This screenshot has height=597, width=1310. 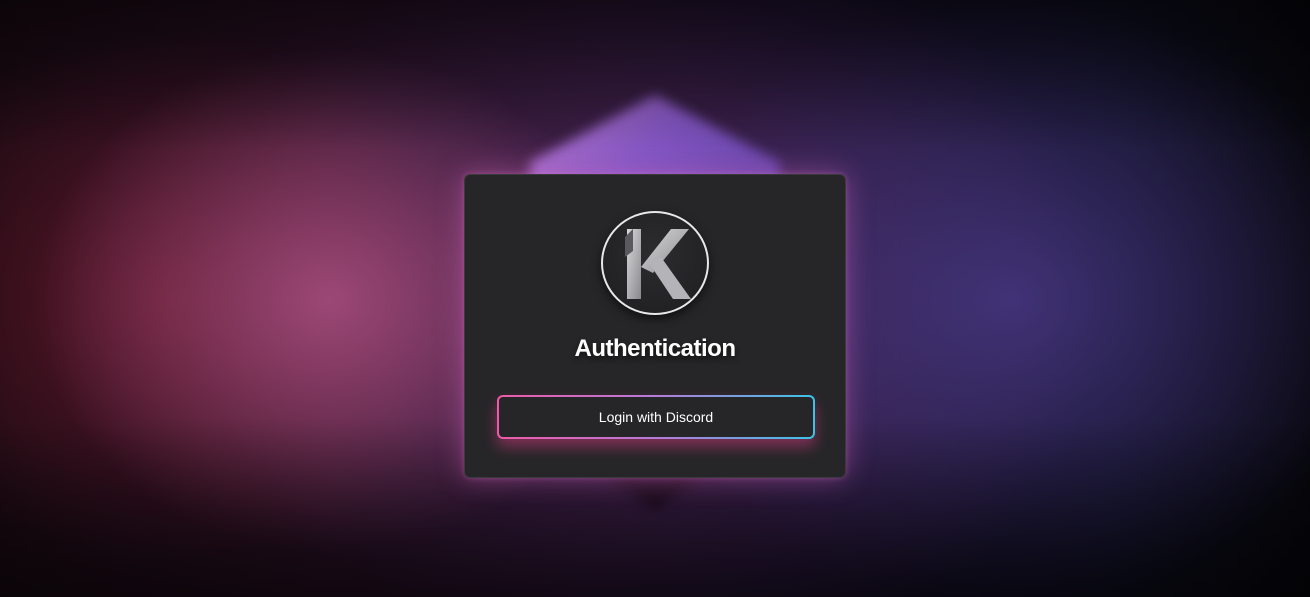 I want to click on auth-card: Authentication Login with Discord, so click(x=655, y=326).